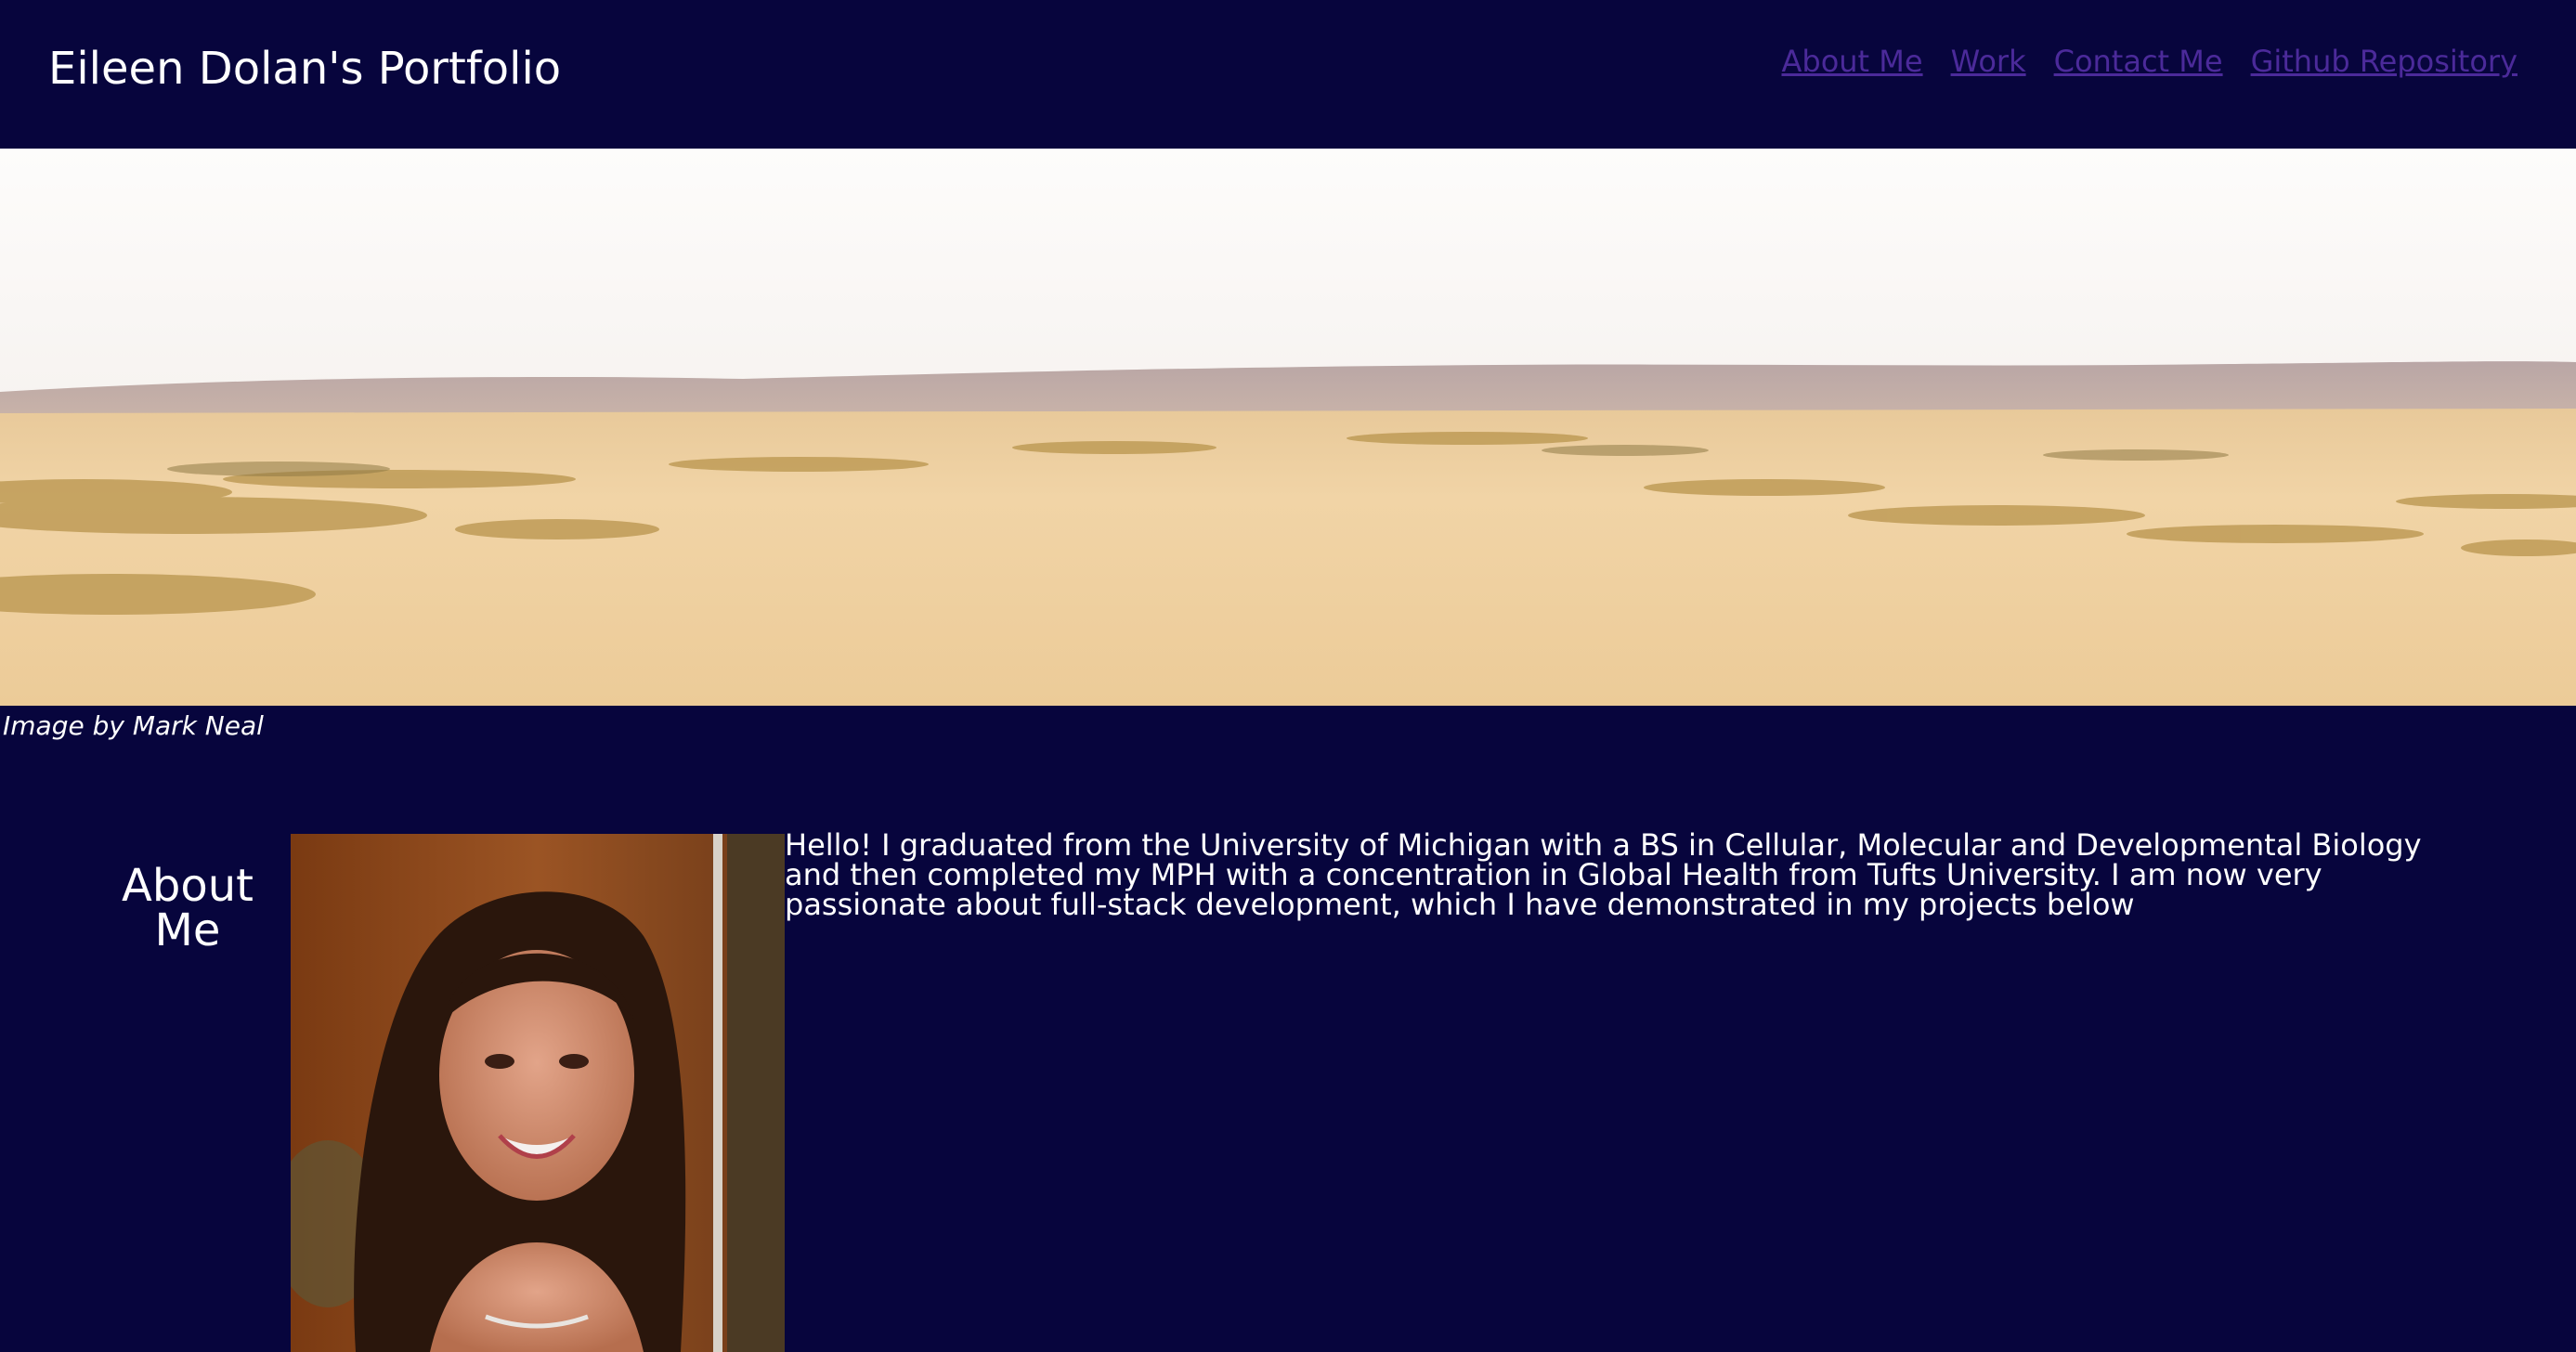 The width and height of the screenshot is (2576, 1352). I want to click on site-title: Eileen Dolan's Portfolio, so click(305, 69).